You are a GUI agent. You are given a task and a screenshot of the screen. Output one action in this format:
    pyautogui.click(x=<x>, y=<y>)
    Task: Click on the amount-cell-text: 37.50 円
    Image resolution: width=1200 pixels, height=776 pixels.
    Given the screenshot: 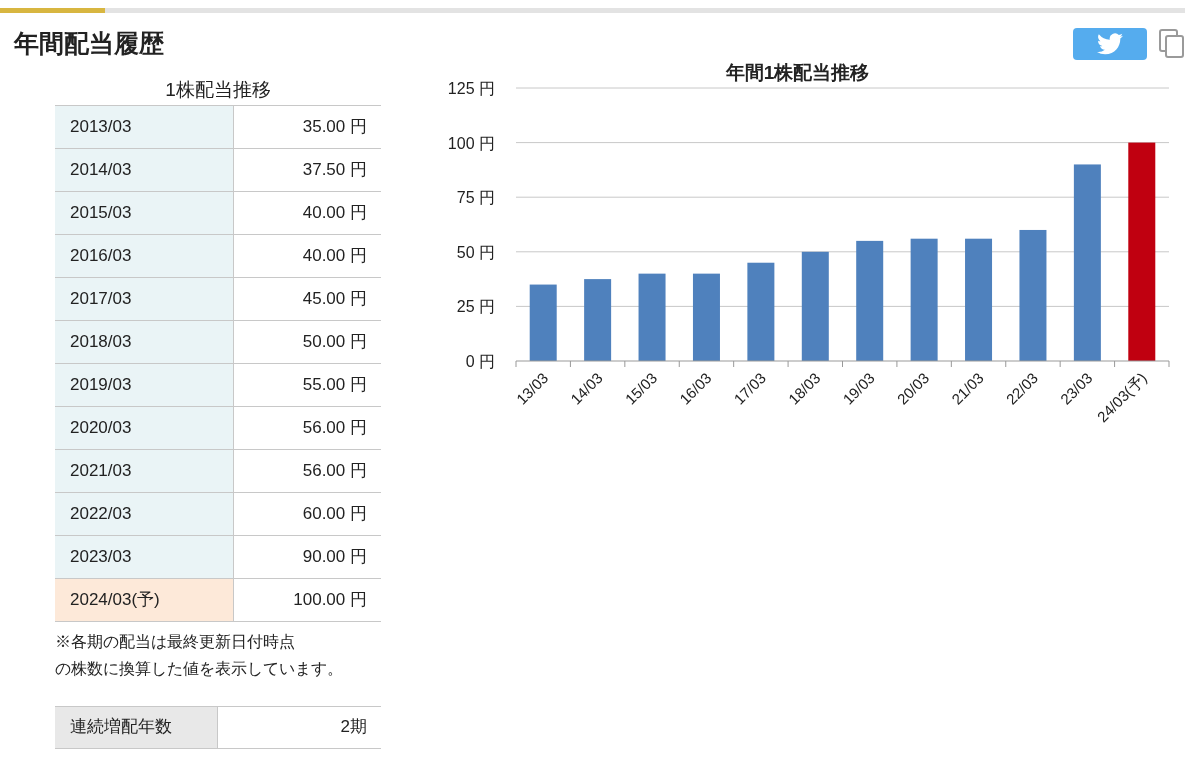 What is the action you would take?
    pyautogui.click(x=334, y=169)
    